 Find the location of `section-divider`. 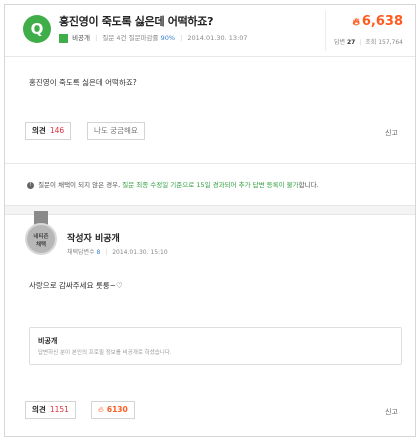

section-divider is located at coordinates (210, 163).